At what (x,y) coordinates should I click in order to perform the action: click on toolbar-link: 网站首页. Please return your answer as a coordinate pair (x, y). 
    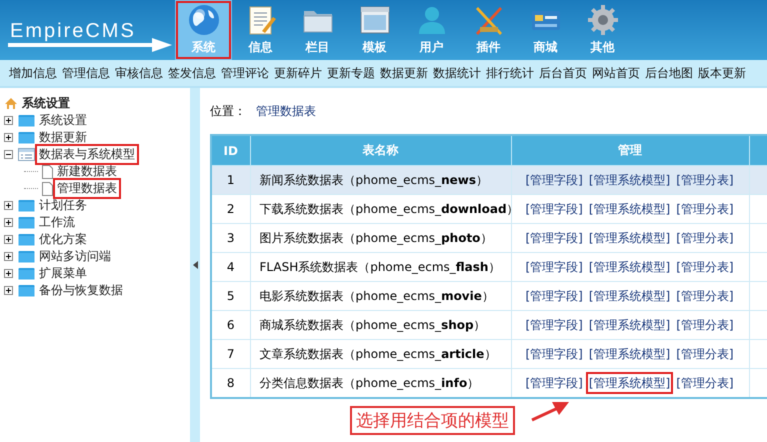
    Looking at the image, I should click on (616, 73).